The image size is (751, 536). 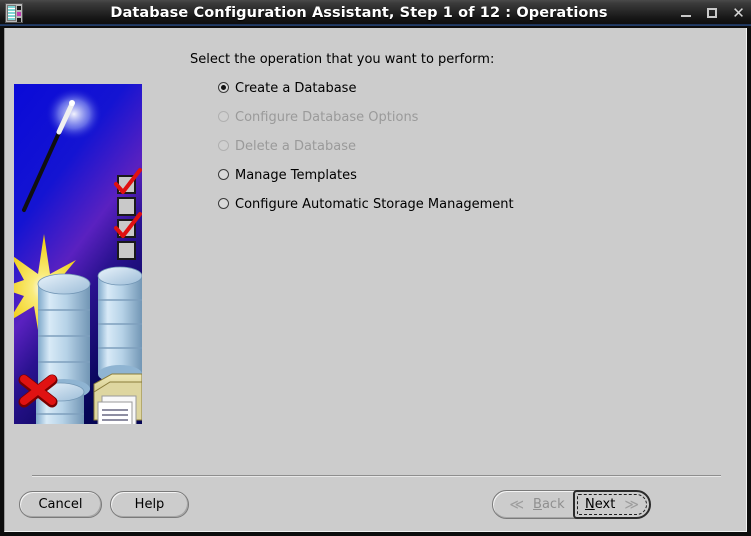 I want to click on navigation-button-group: ≪ Back Next ≫, so click(x=571, y=504).